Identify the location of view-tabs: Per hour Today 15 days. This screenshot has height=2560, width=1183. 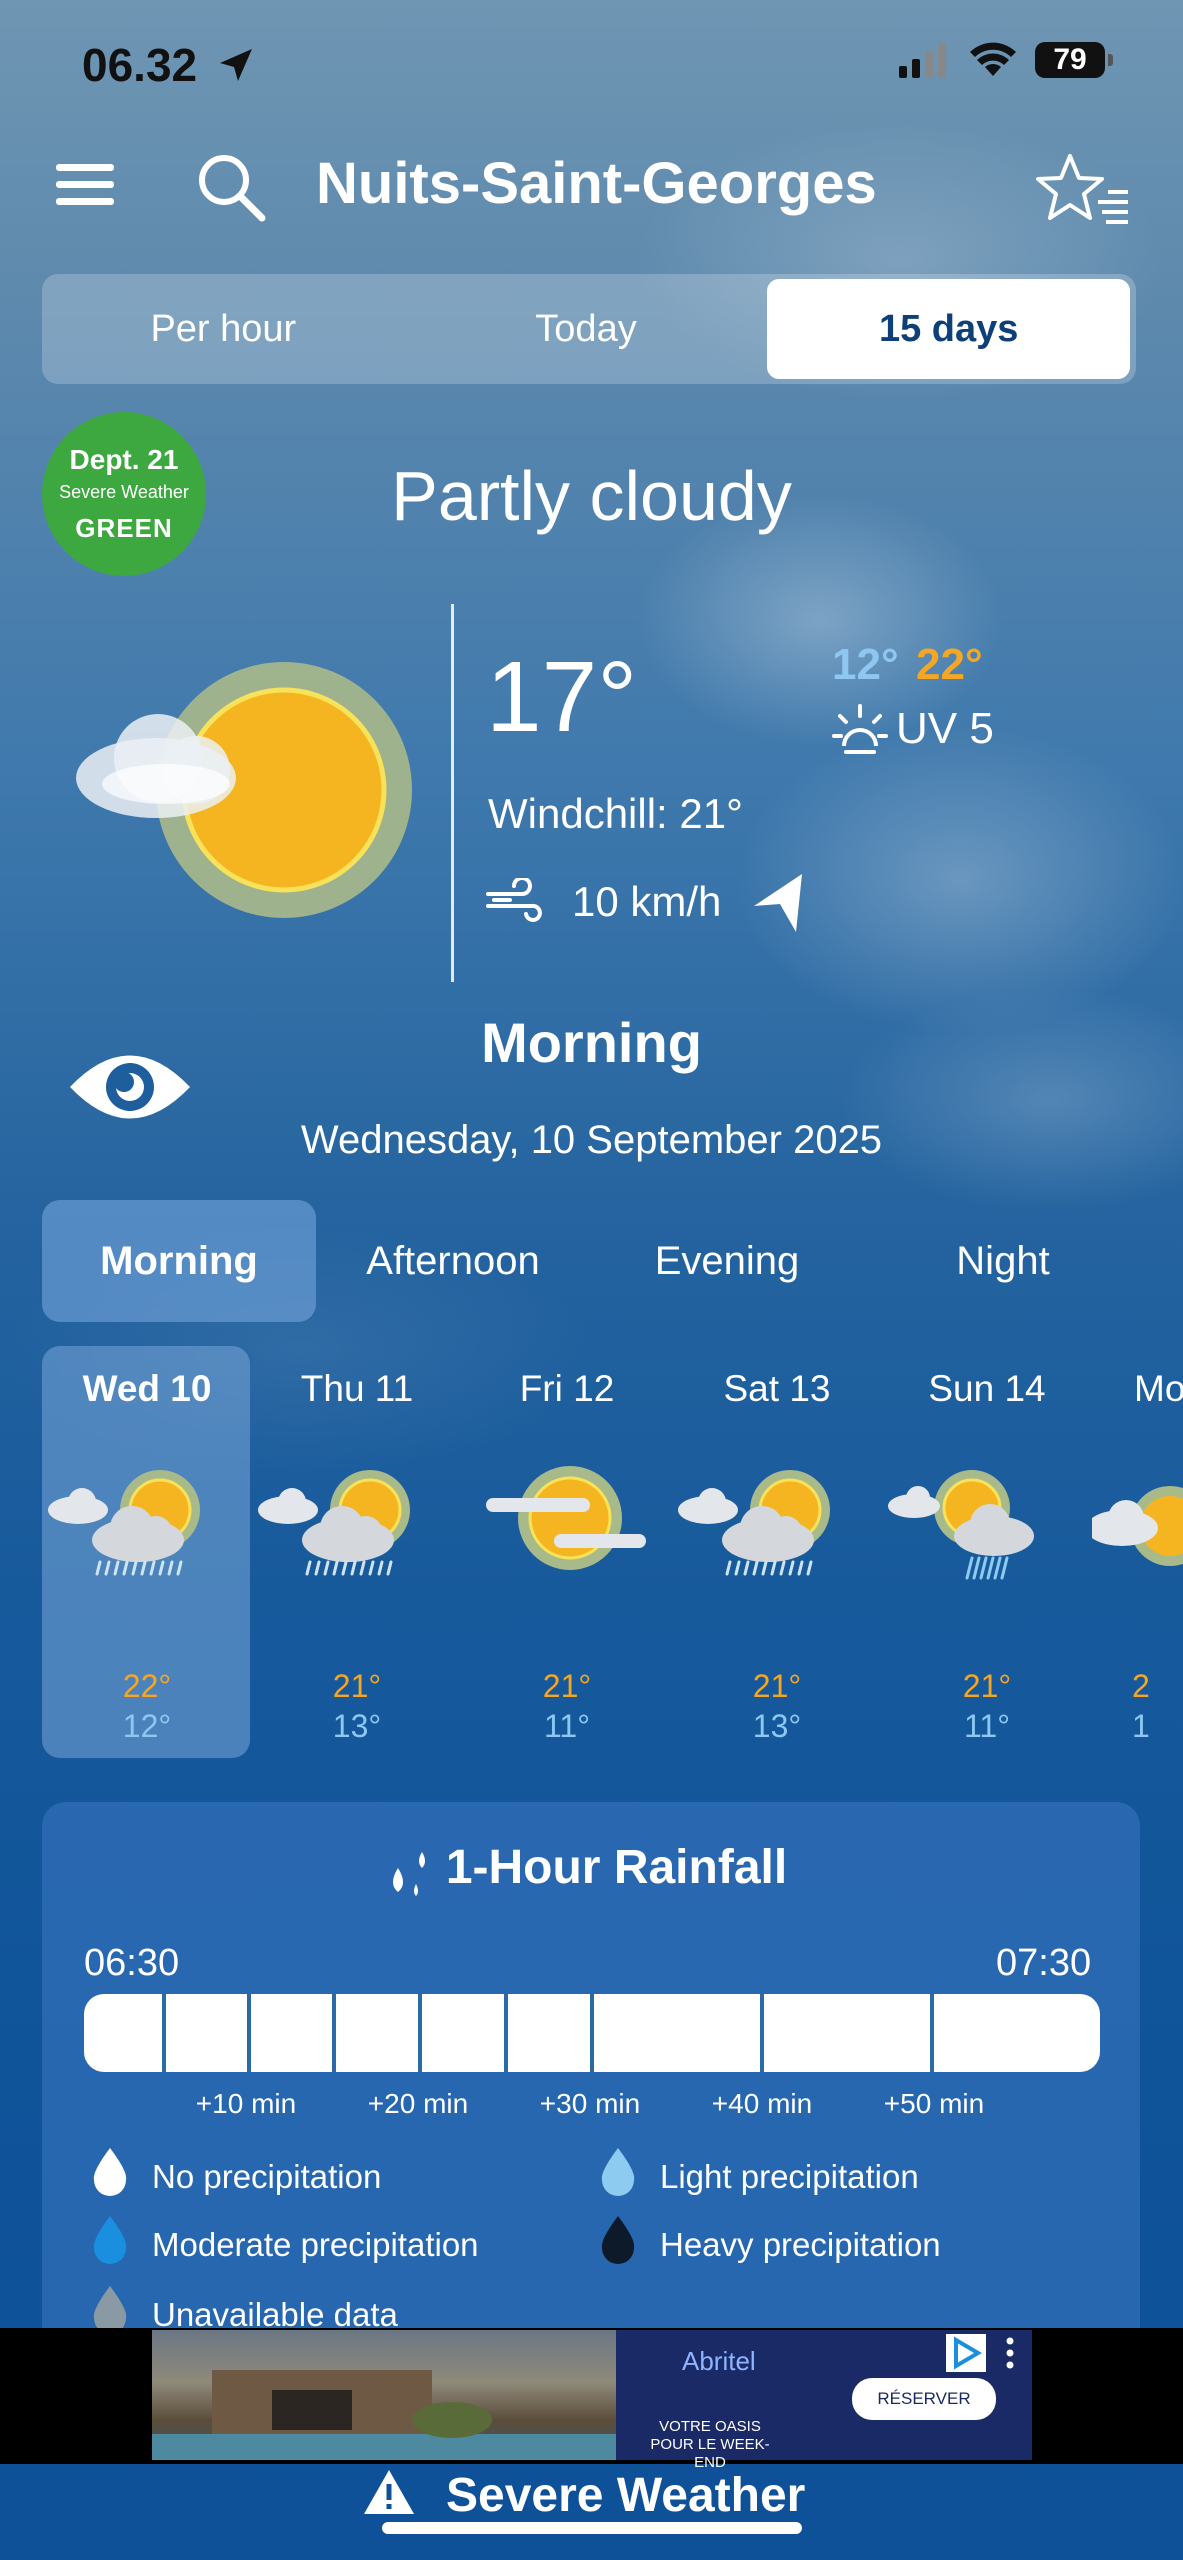
(589, 329).